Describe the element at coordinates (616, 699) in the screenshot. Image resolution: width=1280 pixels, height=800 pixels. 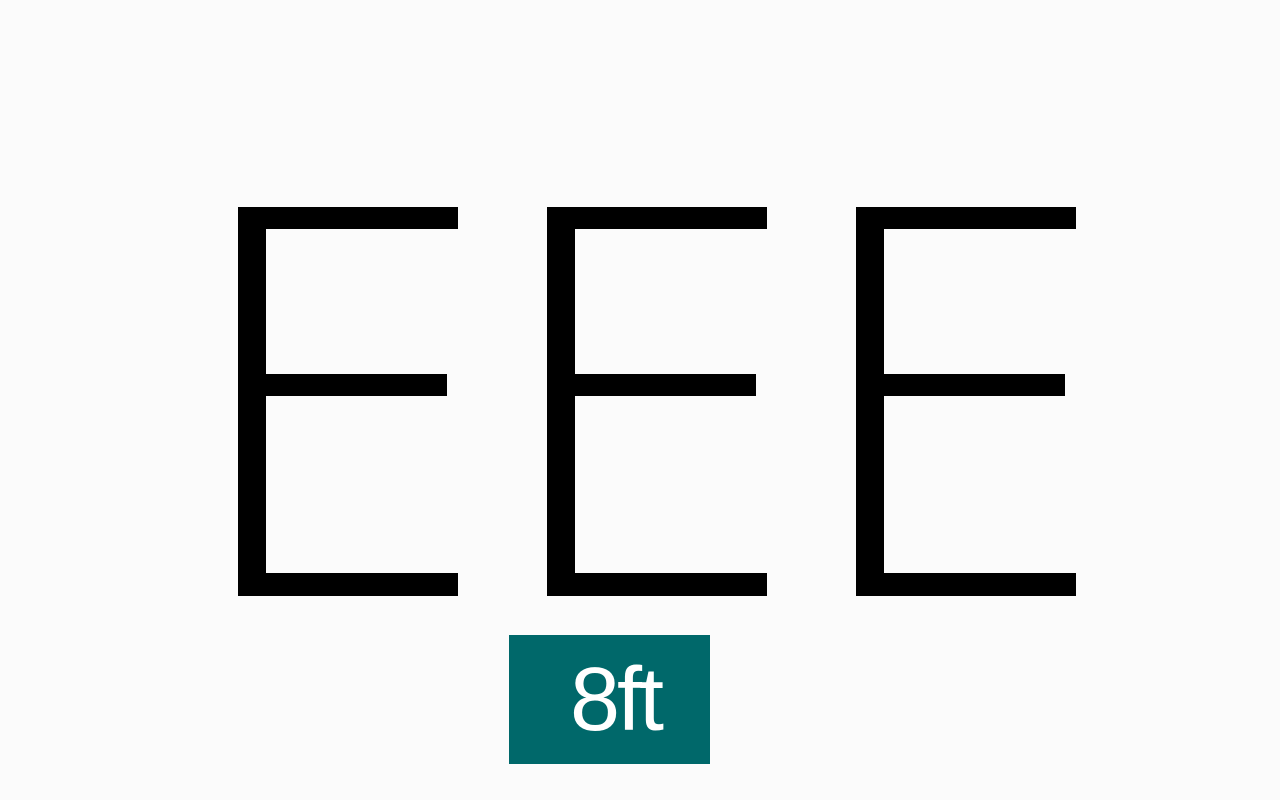
I see `distance-label: 8ft` at that location.